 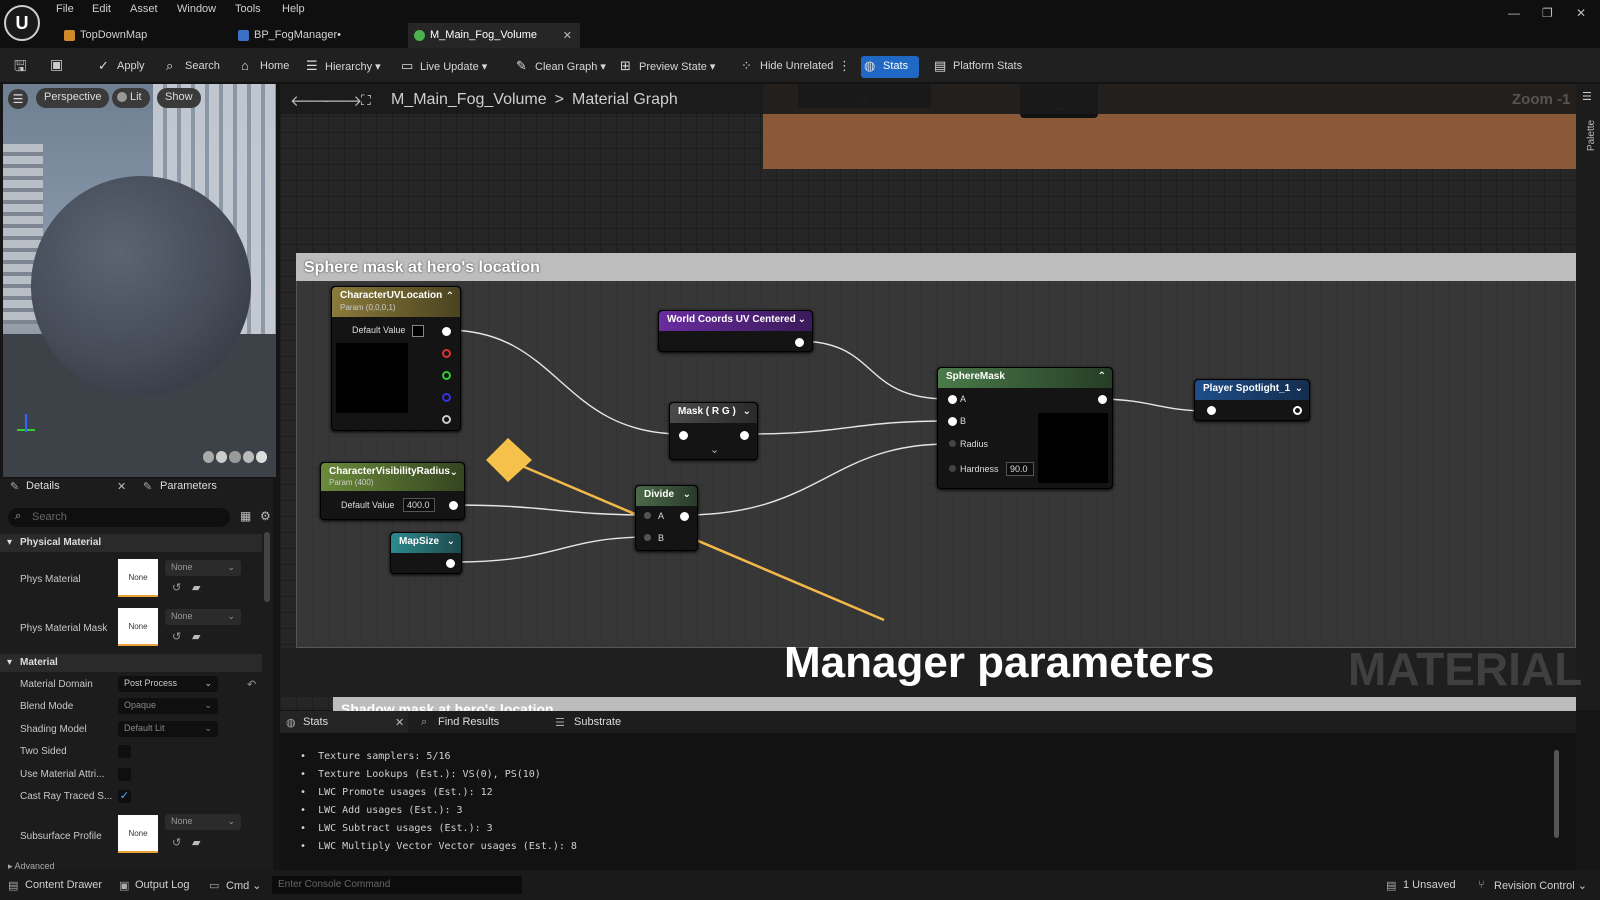 I want to click on tab-substrate: Substrate, so click(x=597, y=722).